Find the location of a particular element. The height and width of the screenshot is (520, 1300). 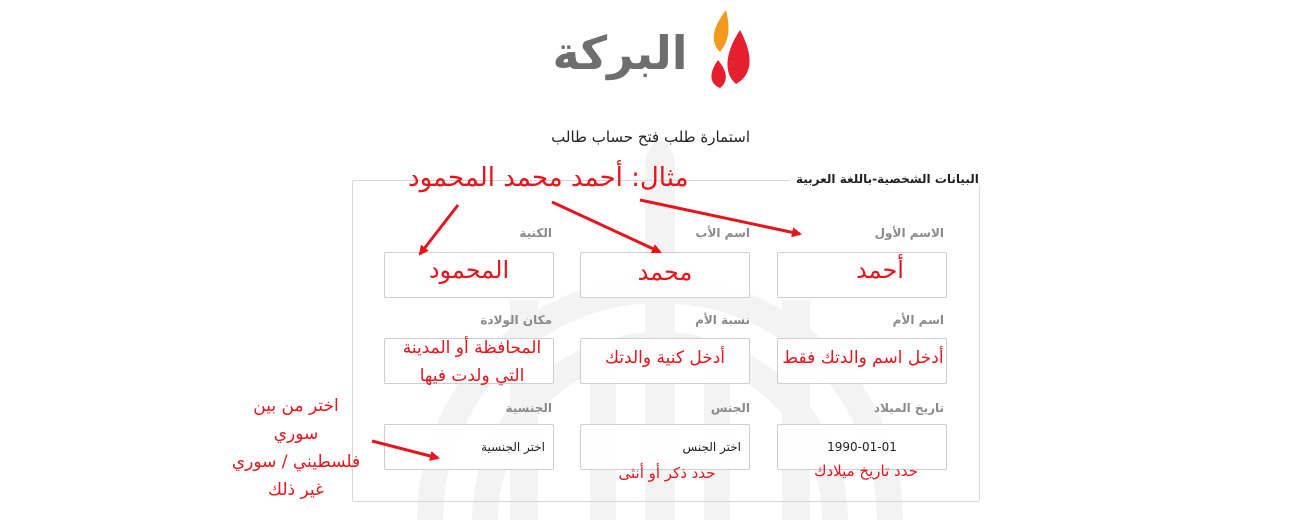

birth-place-label: مكان الولادة is located at coordinates (516, 320).